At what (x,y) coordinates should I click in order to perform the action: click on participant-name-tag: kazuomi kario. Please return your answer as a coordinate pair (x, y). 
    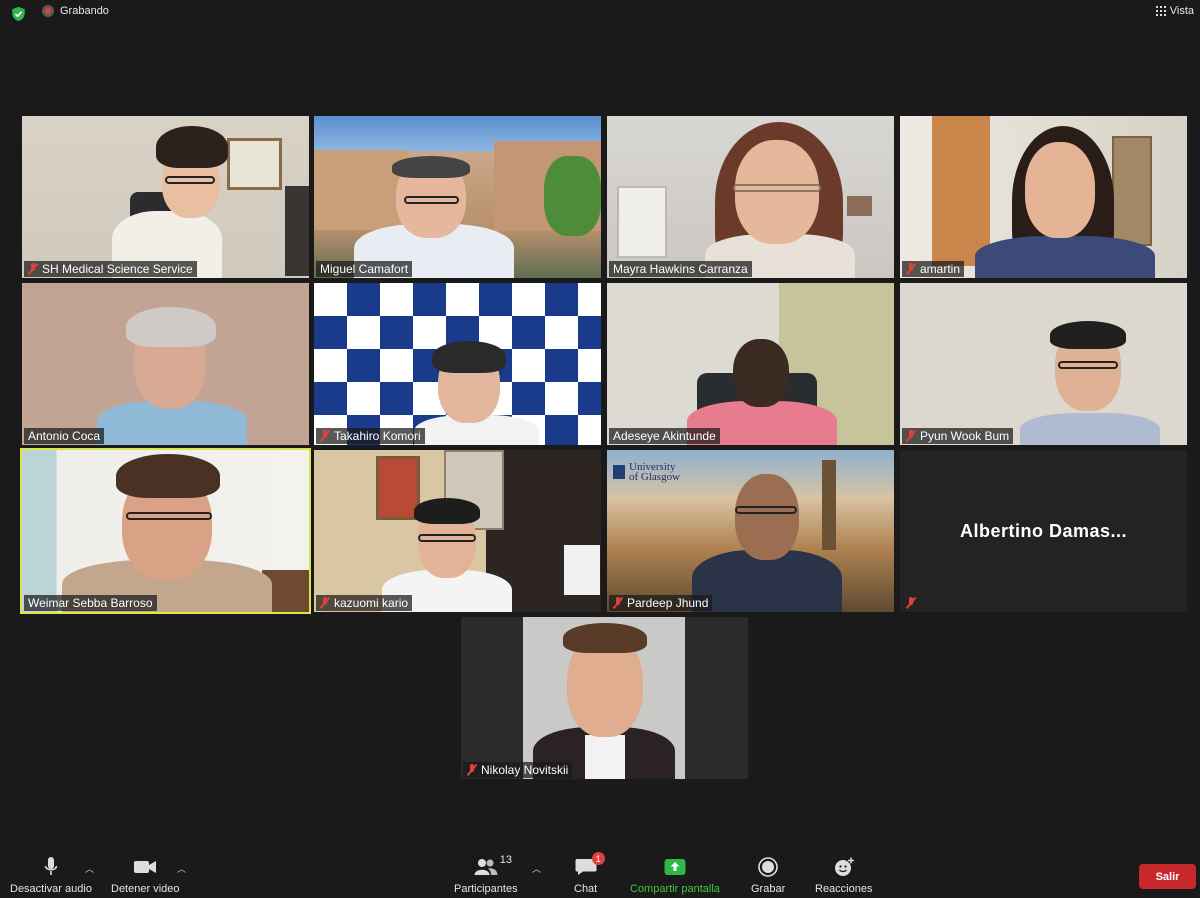
    Looking at the image, I should click on (364, 603).